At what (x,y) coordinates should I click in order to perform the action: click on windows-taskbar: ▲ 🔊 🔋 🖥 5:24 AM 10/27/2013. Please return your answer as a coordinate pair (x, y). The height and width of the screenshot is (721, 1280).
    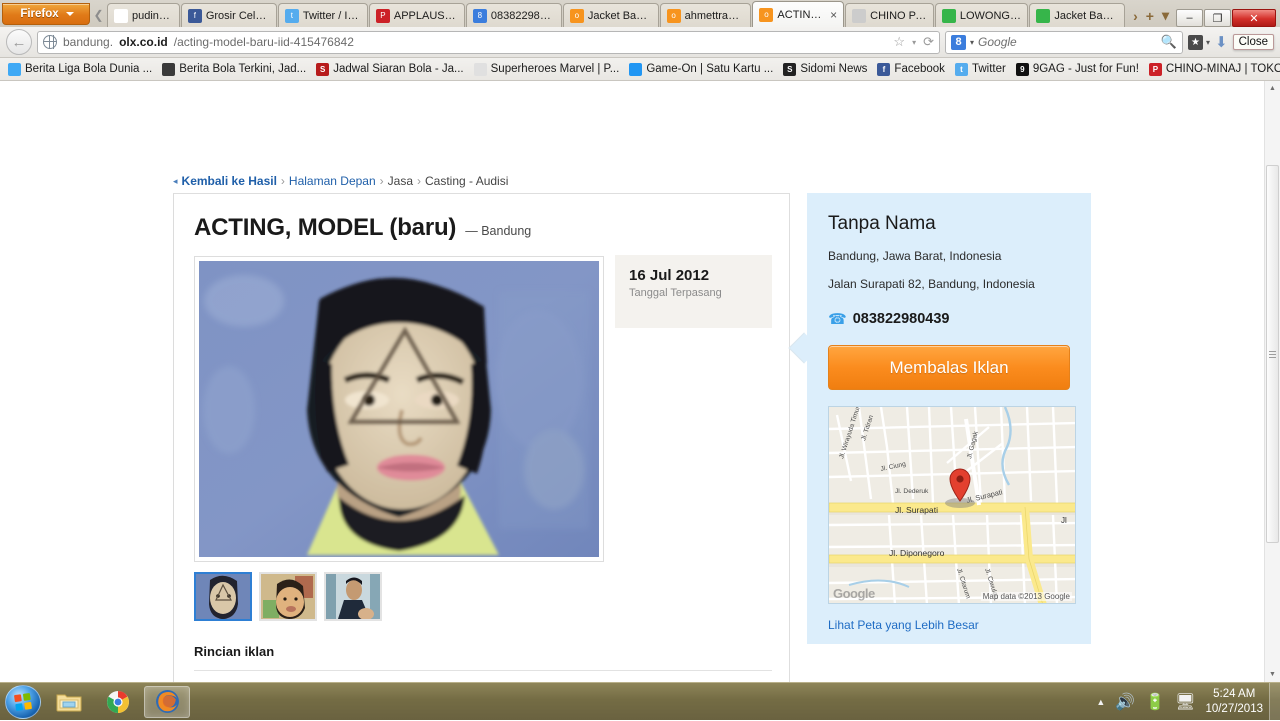
    Looking at the image, I should click on (640, 701).